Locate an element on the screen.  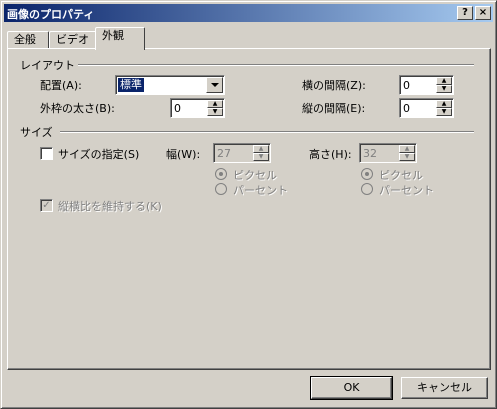
chevron-down-icon is located at coordinates (214, 85).